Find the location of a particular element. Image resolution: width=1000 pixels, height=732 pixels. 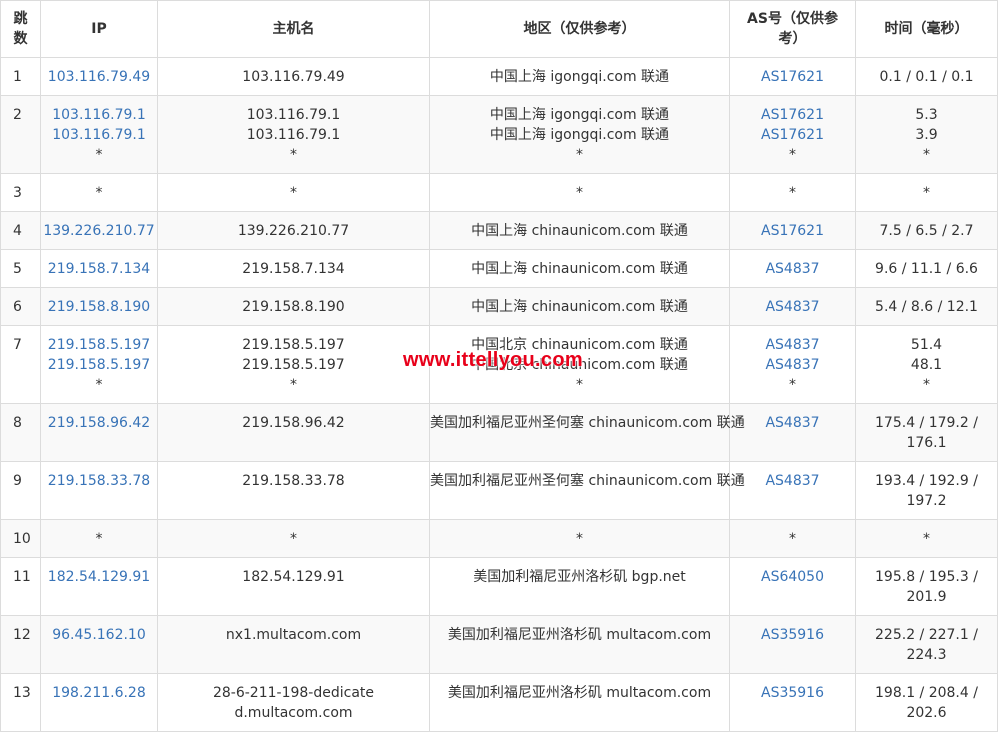

time-cell: 7.5 / 6.5 / 2.7 is located at coordinates (926, 230).